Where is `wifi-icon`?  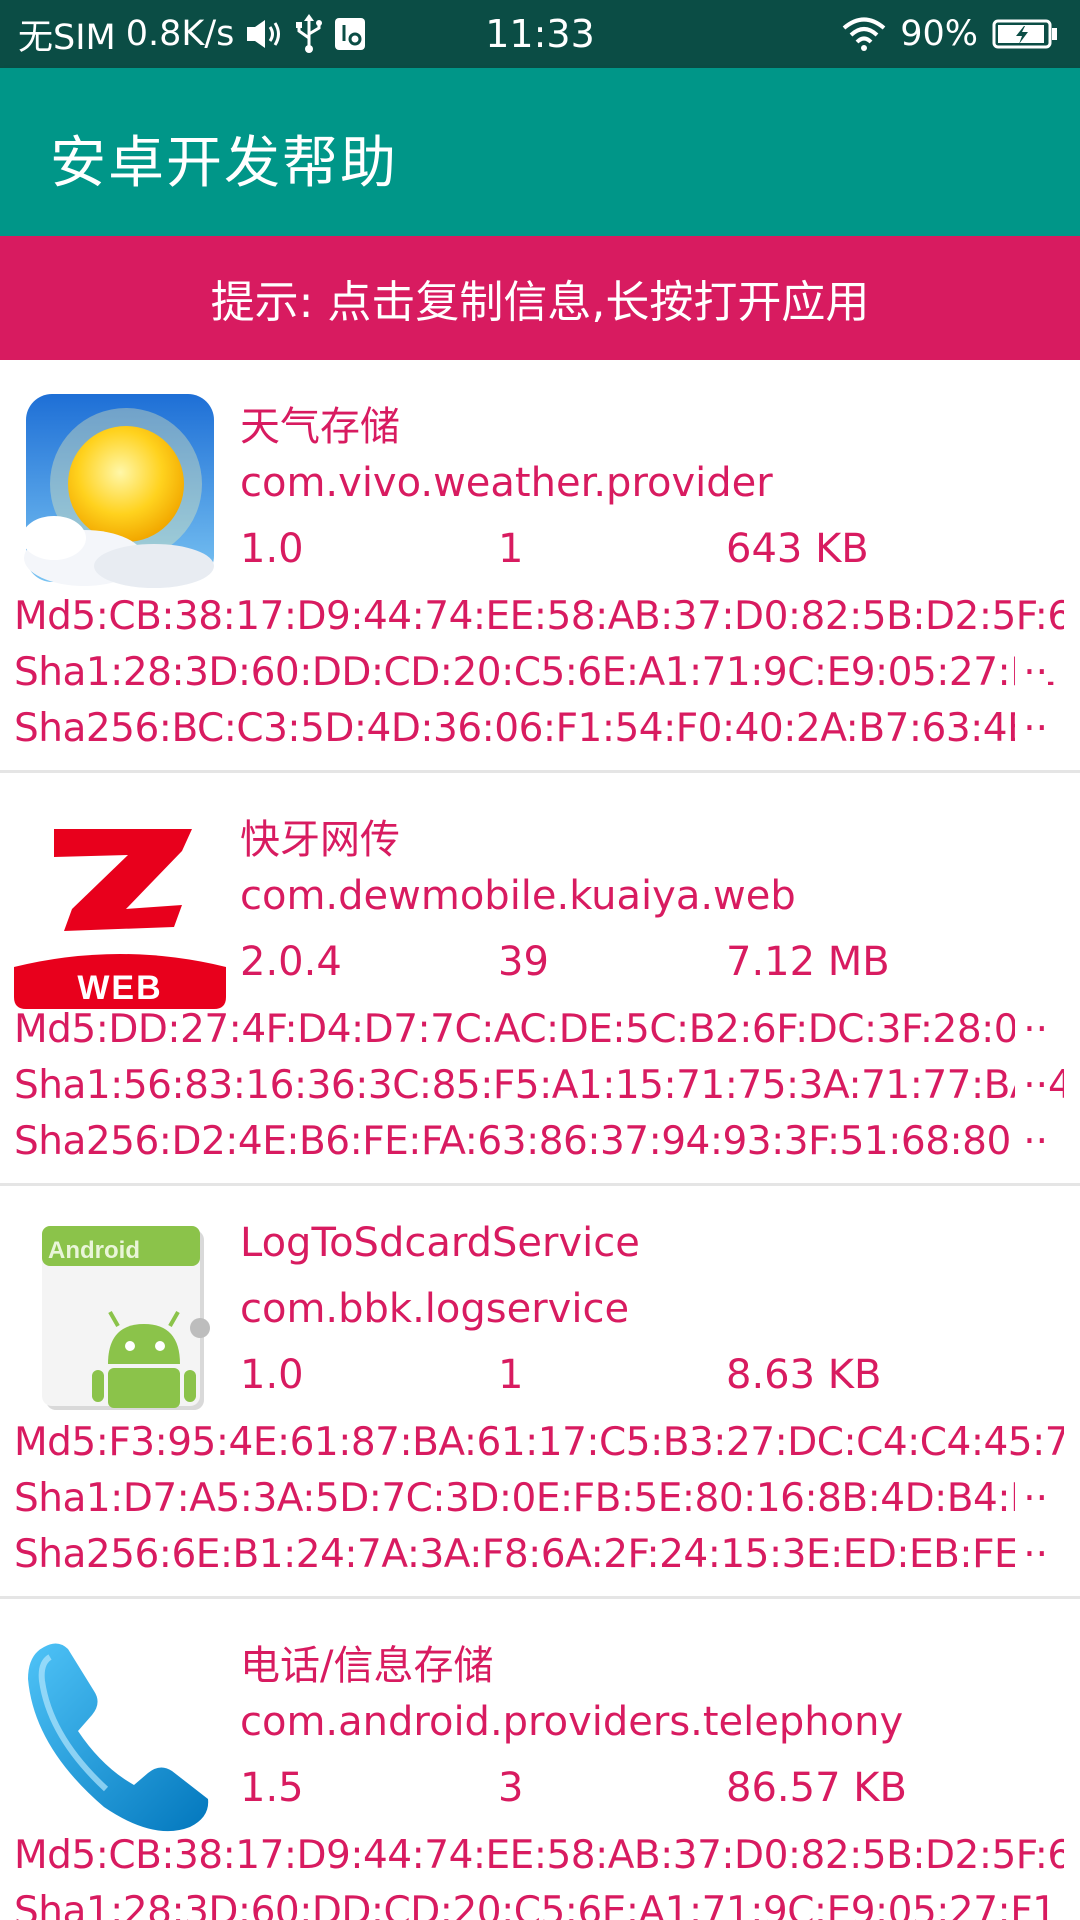 wifi-icon is located at coordinates (864, 34).